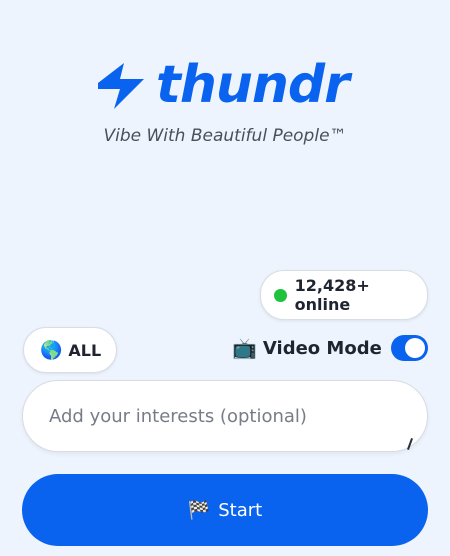 This screenshot has width=450, height=556. Describe the element at coordinates (415, 348) in the screenshot. I see `toggle-knob` at that location.